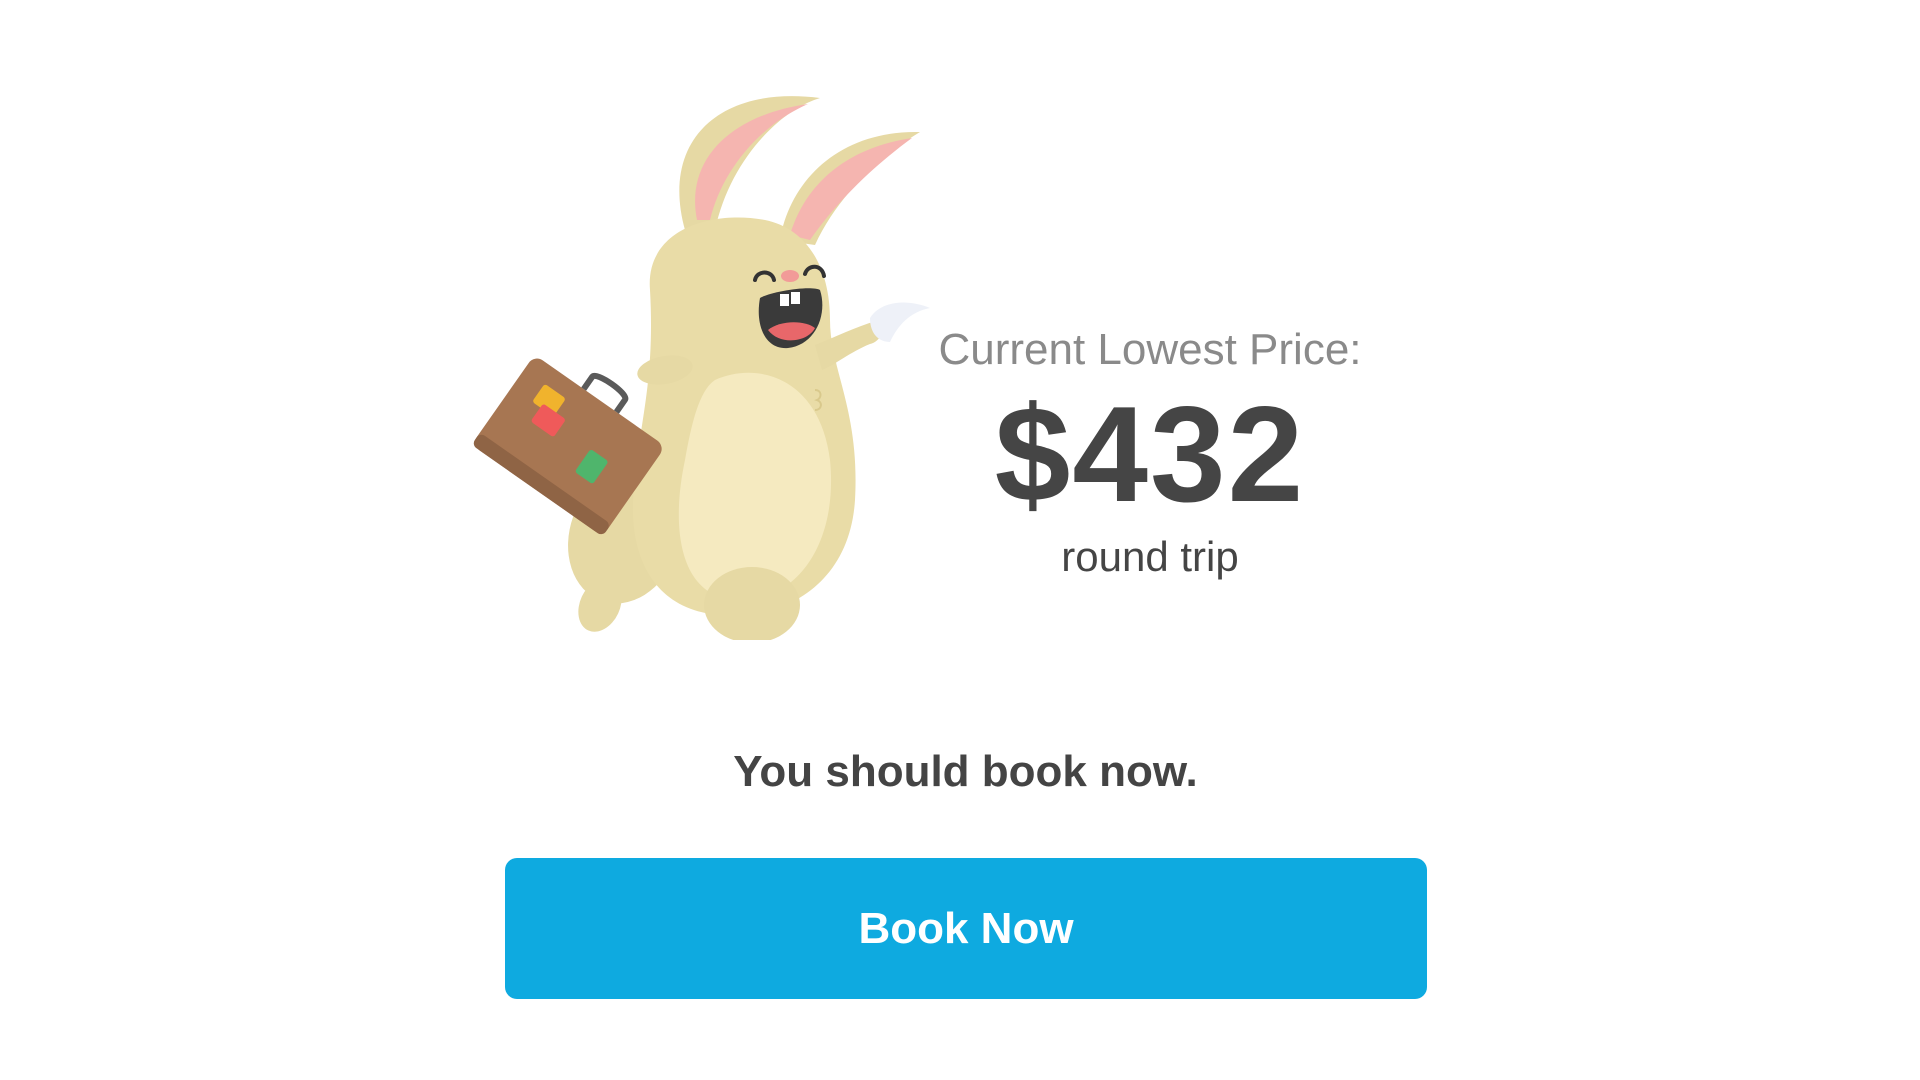 Image resolution: width=1920 pixels, height=1080 pixels. What do you see at coordinates (965, 771) in the screenshot?
I see `recommendation-text: You should book now.` at bounding box center [965, 771].